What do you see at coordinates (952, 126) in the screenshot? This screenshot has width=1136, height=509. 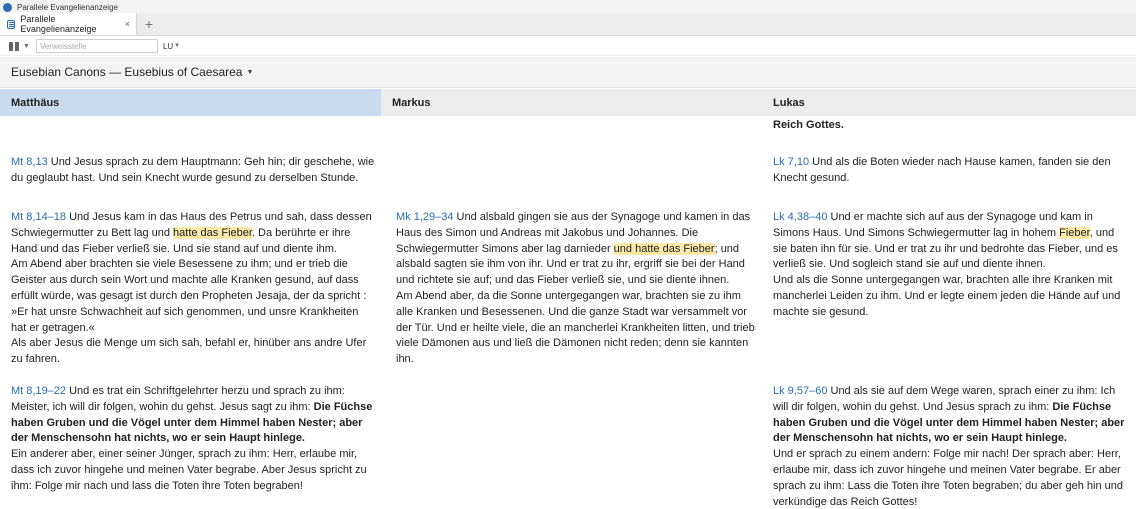 I see `passage-lk-continued: Reich Gottes.` at bounding box center [952, 126].